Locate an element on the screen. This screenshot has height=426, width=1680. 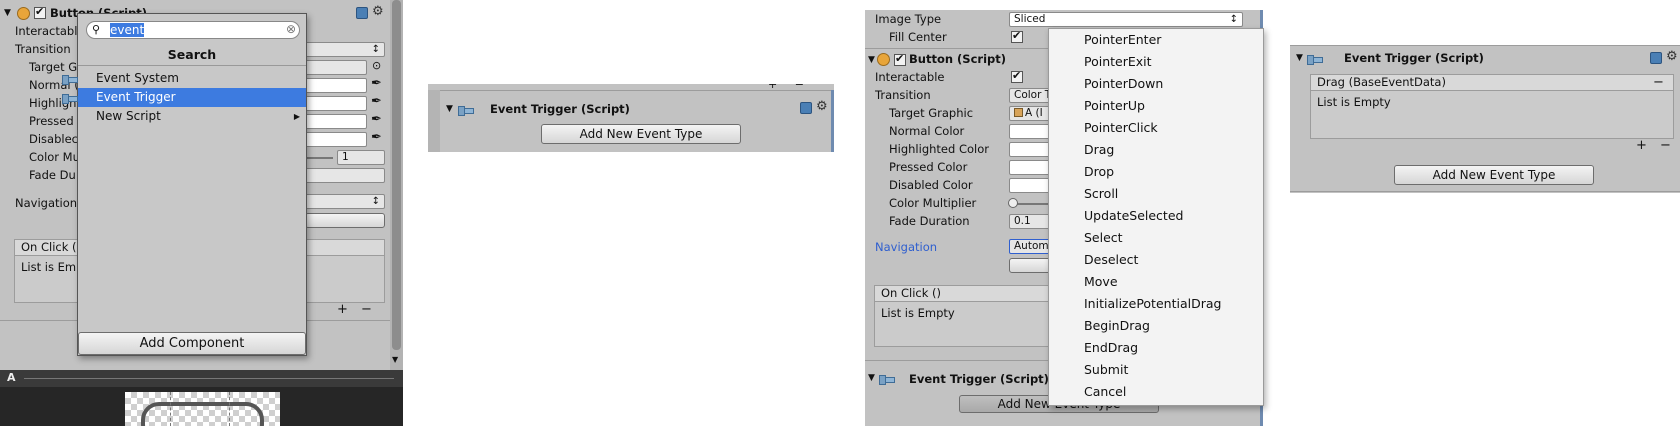
fill-center-label: Fill Center is located at coordinates (918, 37).